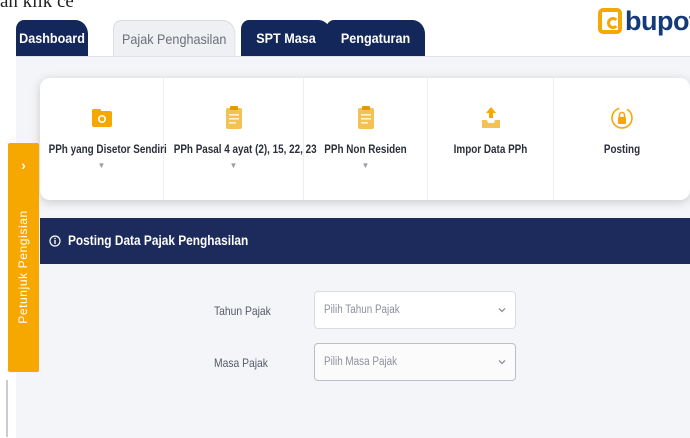 The height and width of the screenshot is (438, 690). Describe the element at coordinates (361, 362) in the screenshot. I see `masa-pajak-placeholder: Pilih Masa Pajak` at that location.